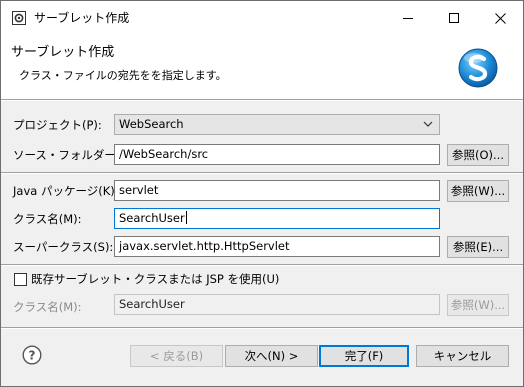 This screenshot has height=387, width=524. What do you see at coordinates (262, 18) in the screenshot?
I see `title-bar: サーブレット作成` at bounding box center [262, 18].